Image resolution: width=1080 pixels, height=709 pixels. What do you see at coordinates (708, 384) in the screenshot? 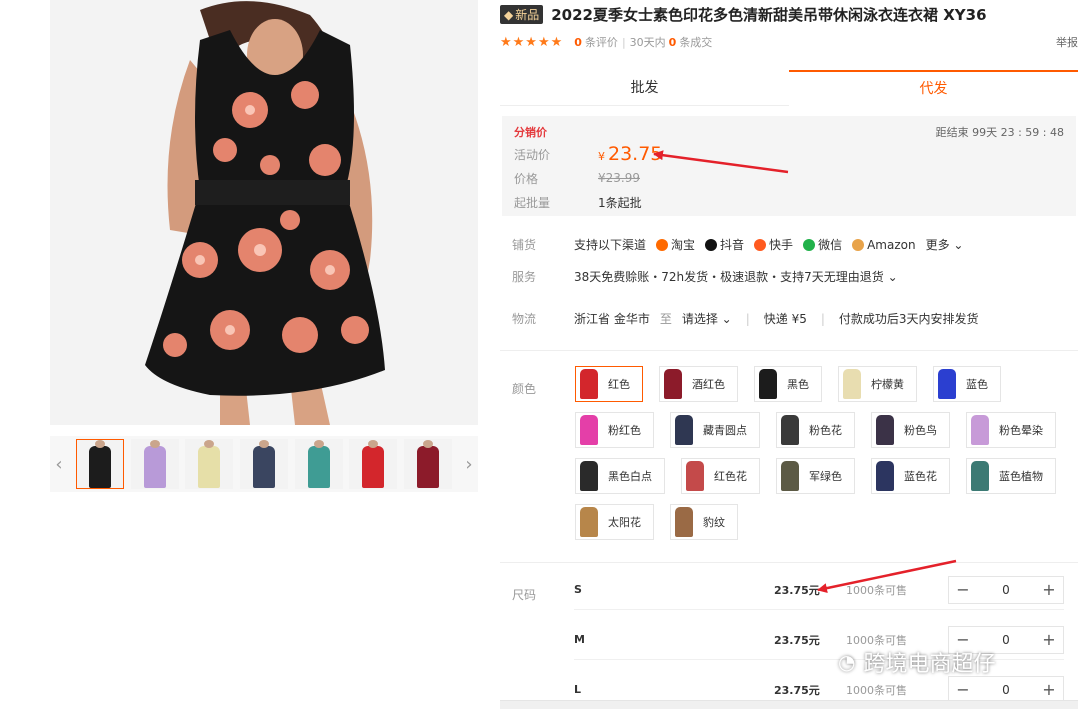
I see `color-option-label: 酒红色` at bounding box center [708, 384].